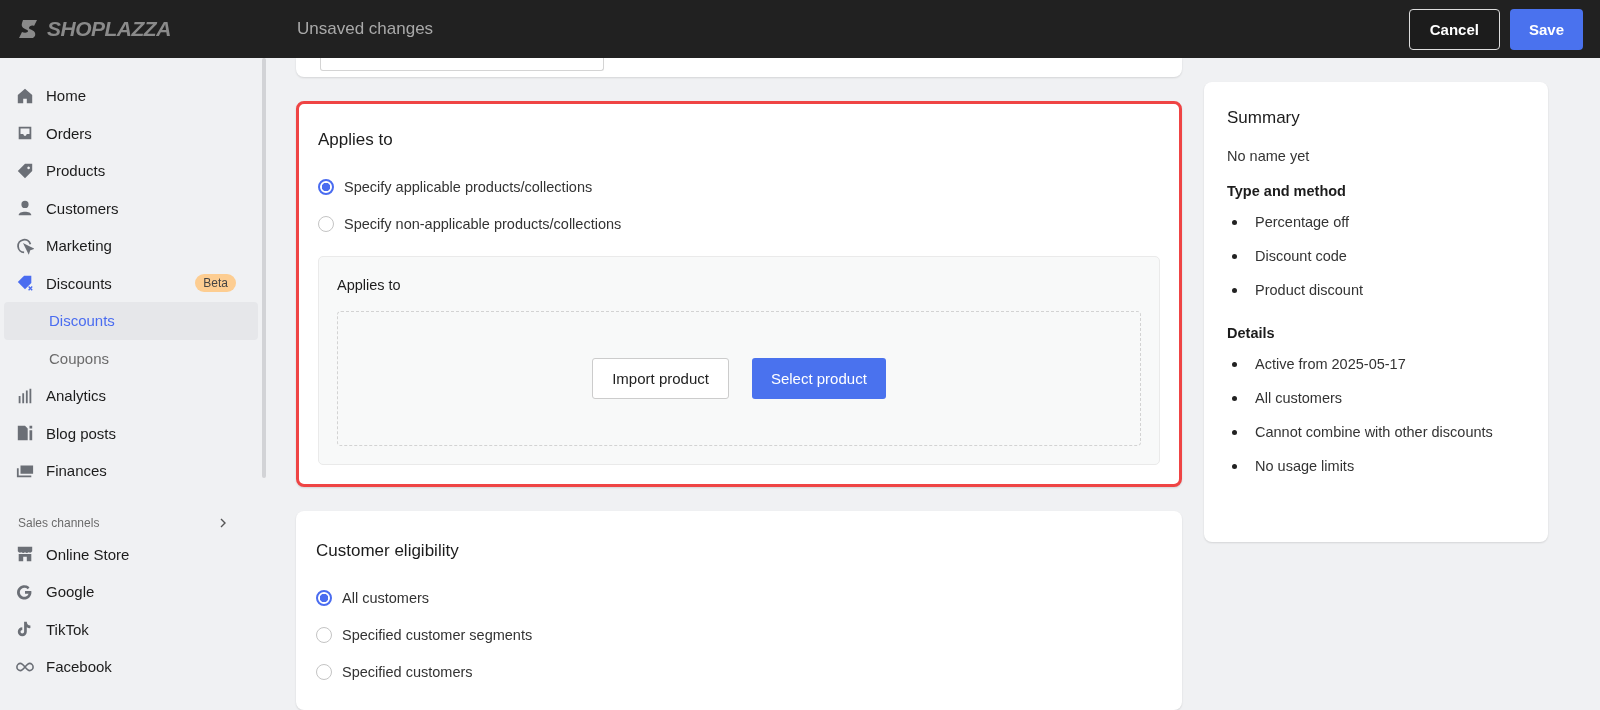 The width and height of the screenshot is (1600, 710). Describe the element at coordinates (407, 671) in the screenshot. I see `radio-label: Specified customers` at that location.